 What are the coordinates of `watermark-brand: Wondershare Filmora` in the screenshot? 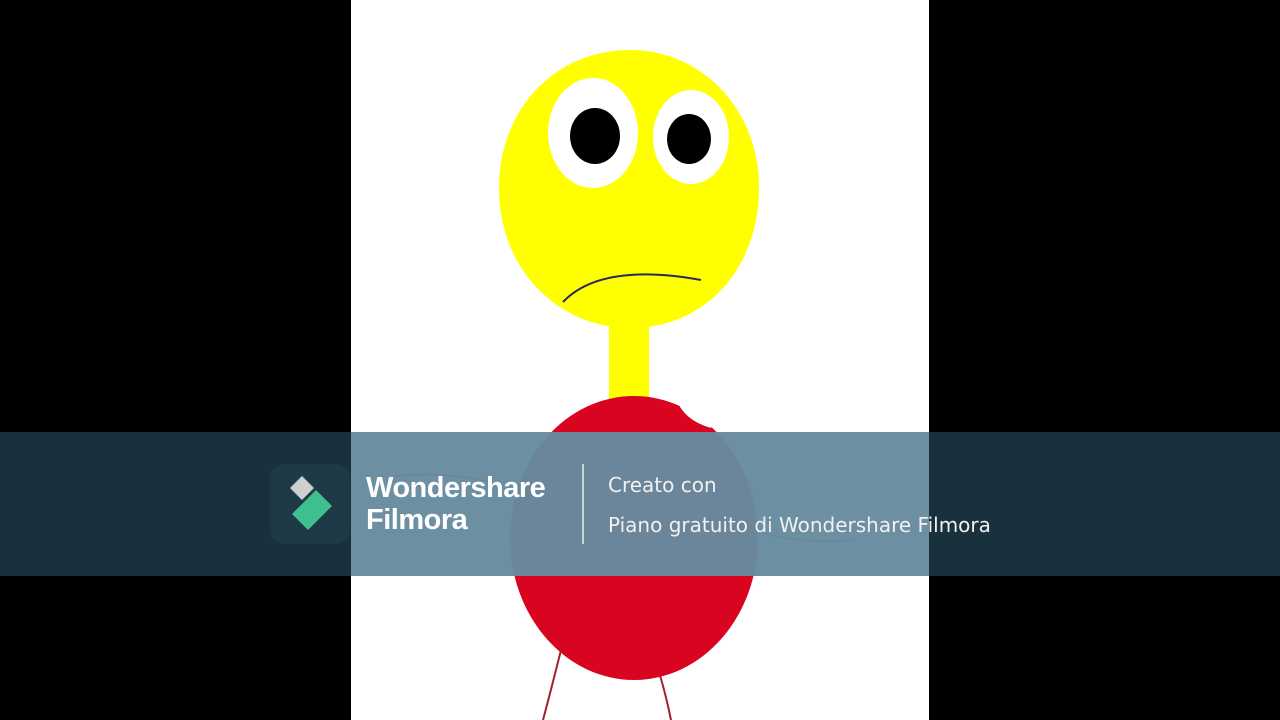 It's located at (456, 504).